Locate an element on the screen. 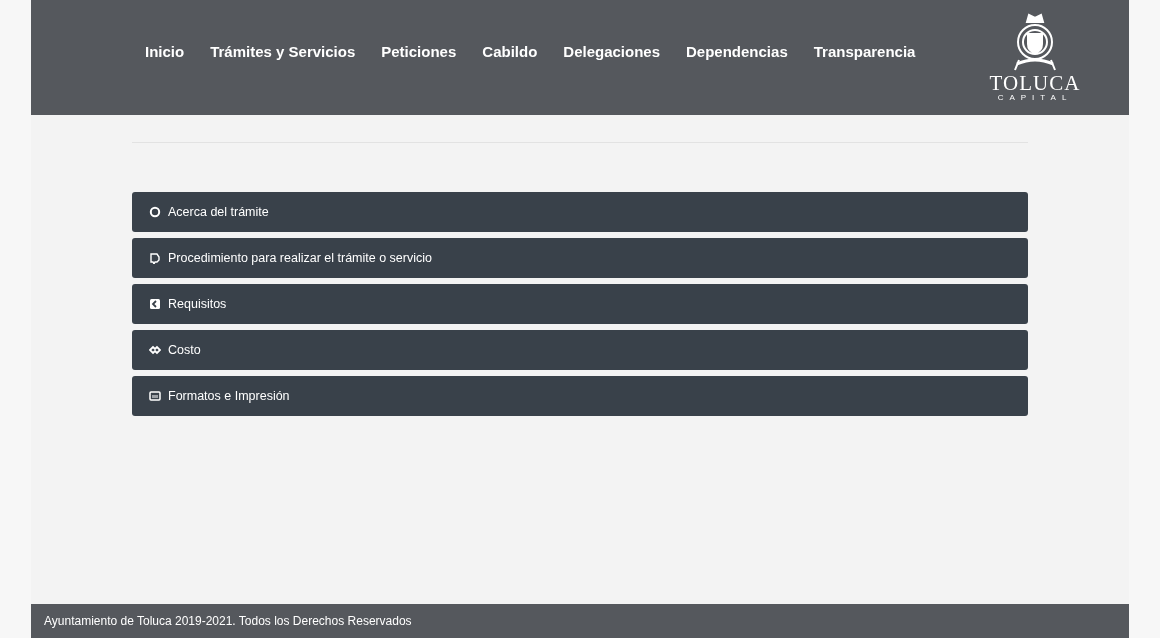 The height and width of the screenshot is (638, 1160). logo-subtitle: CAPITAL is located at coordinates (1035, 98).